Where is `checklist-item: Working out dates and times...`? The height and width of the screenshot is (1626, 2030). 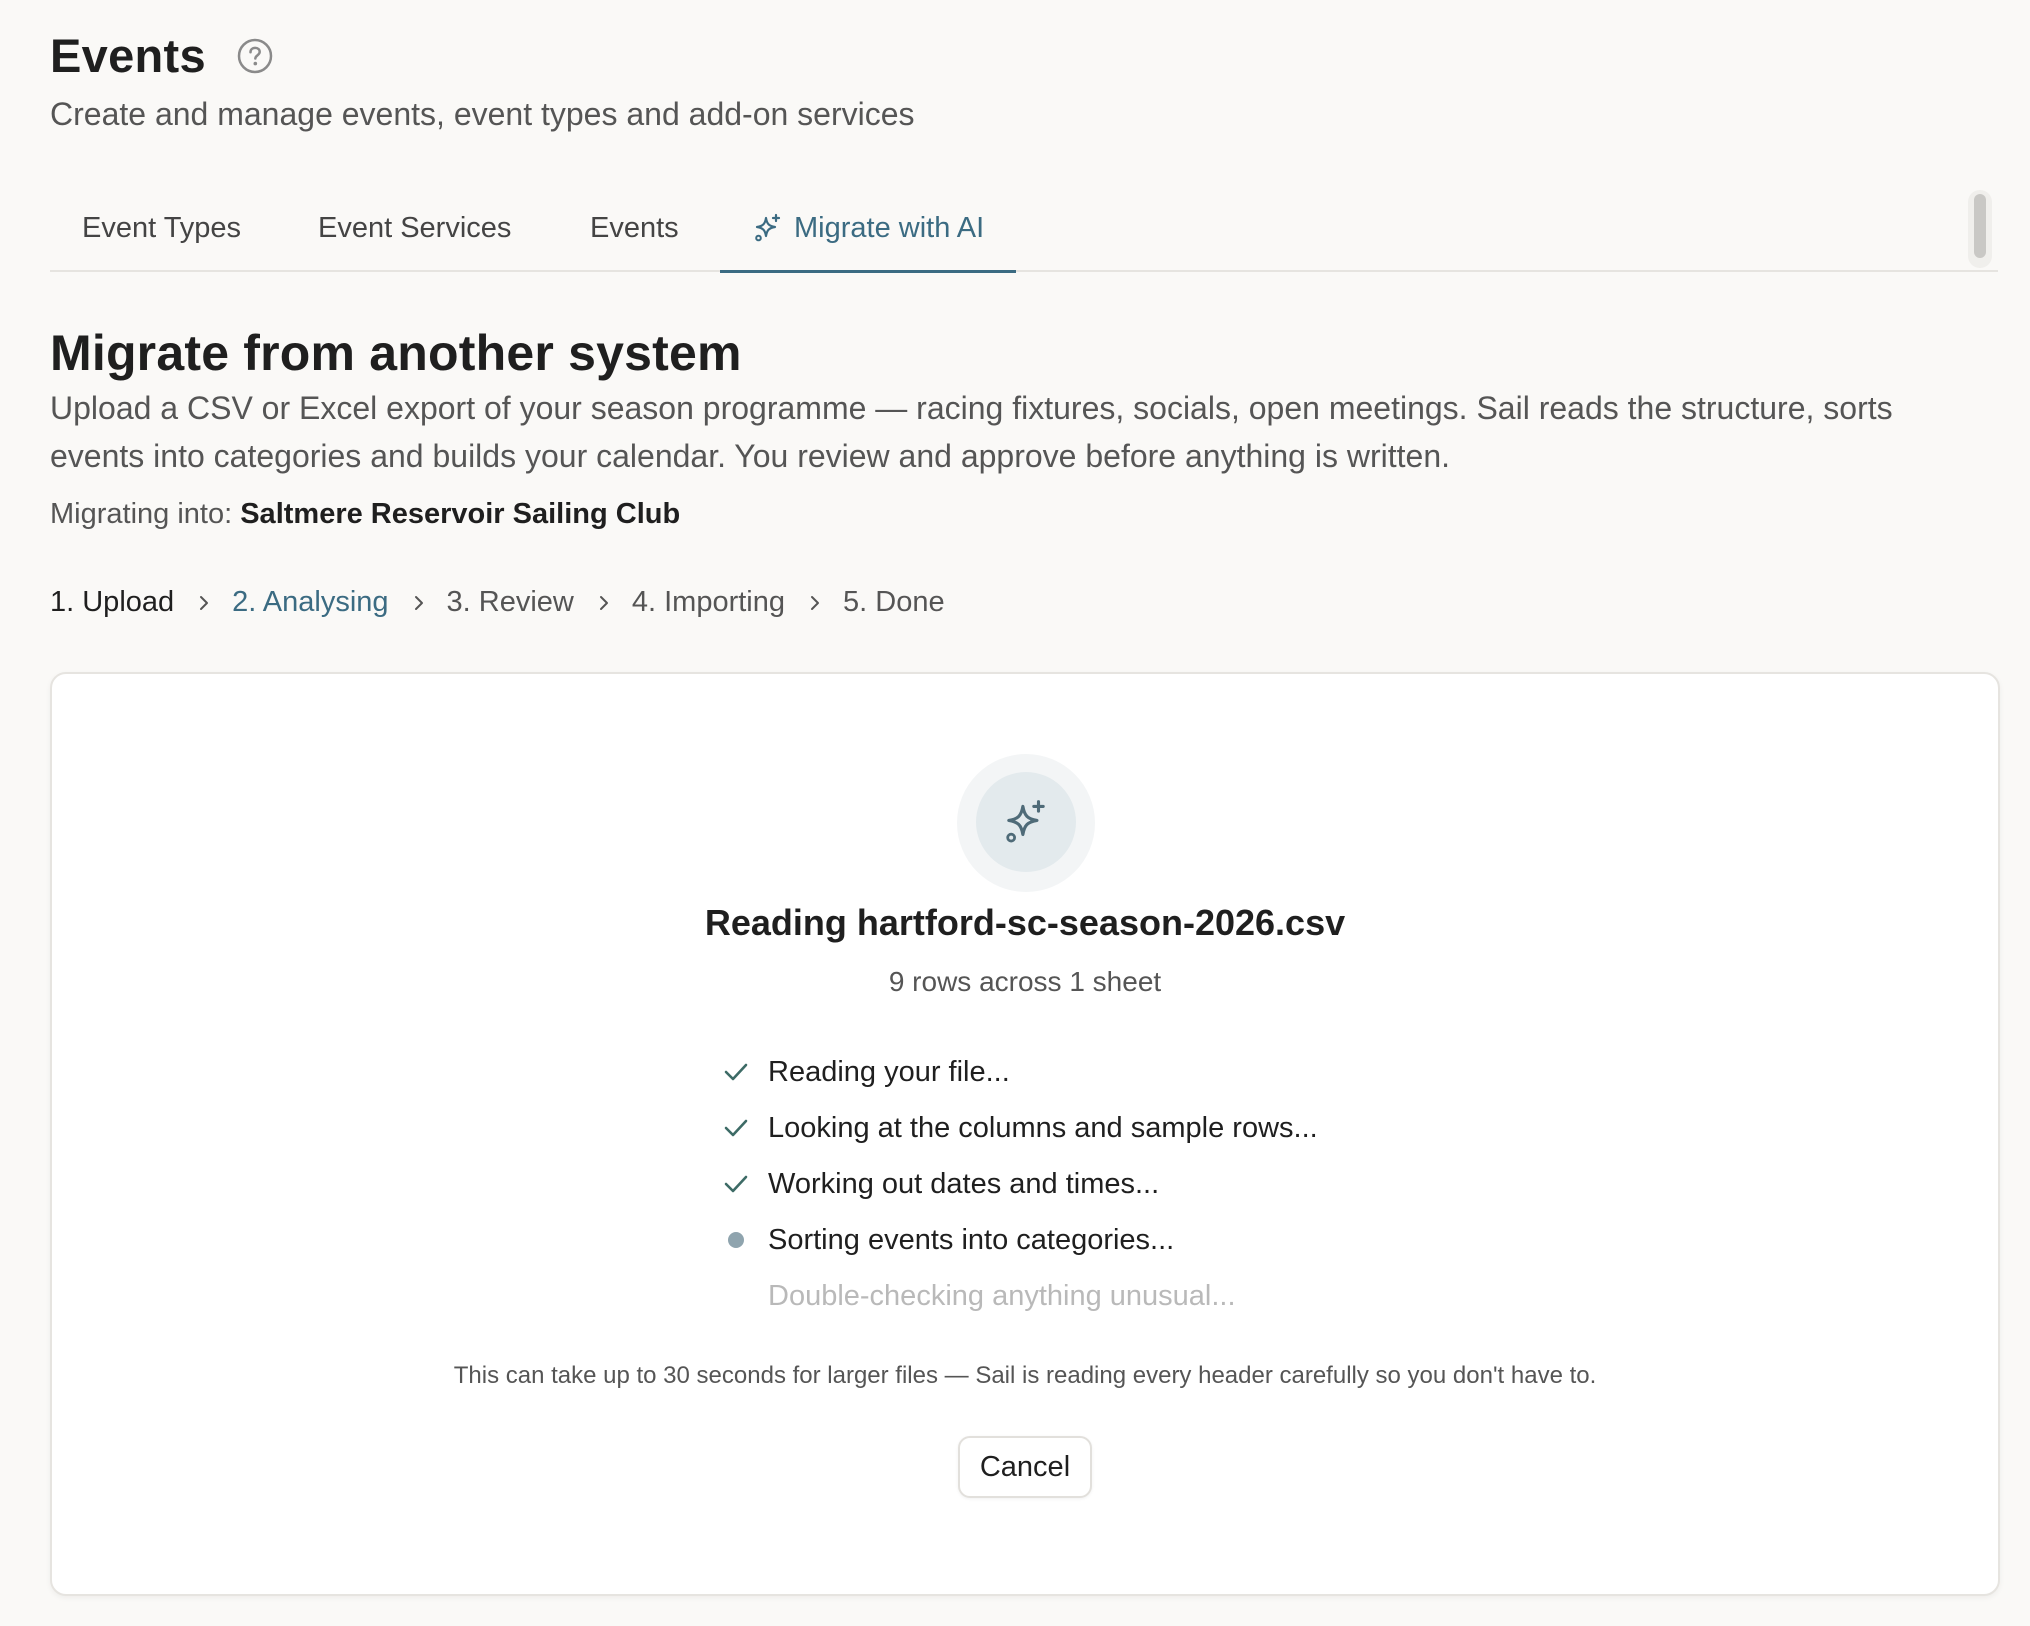 checklist-item: Working out dates and times... is located at coordinates (939, 1184).